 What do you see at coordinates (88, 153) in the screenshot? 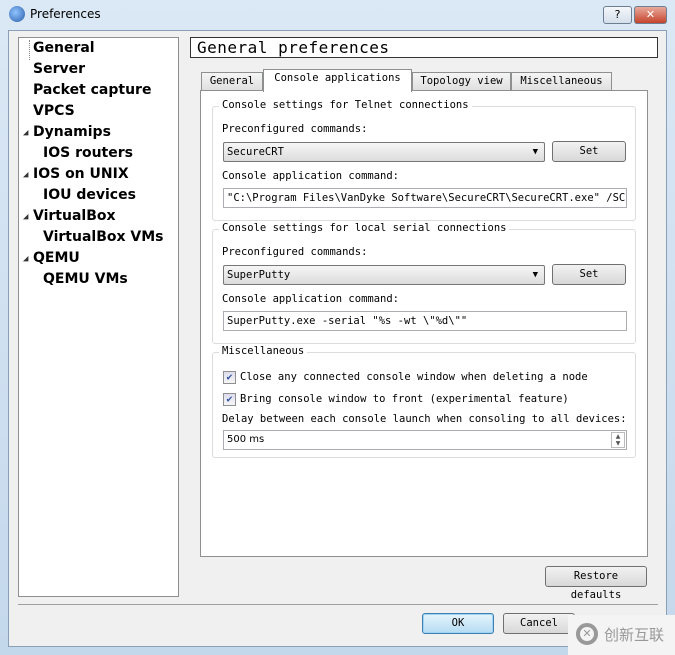
I see `tree-item-ios-routers: IOS routers` at bounding box center [88, 153].